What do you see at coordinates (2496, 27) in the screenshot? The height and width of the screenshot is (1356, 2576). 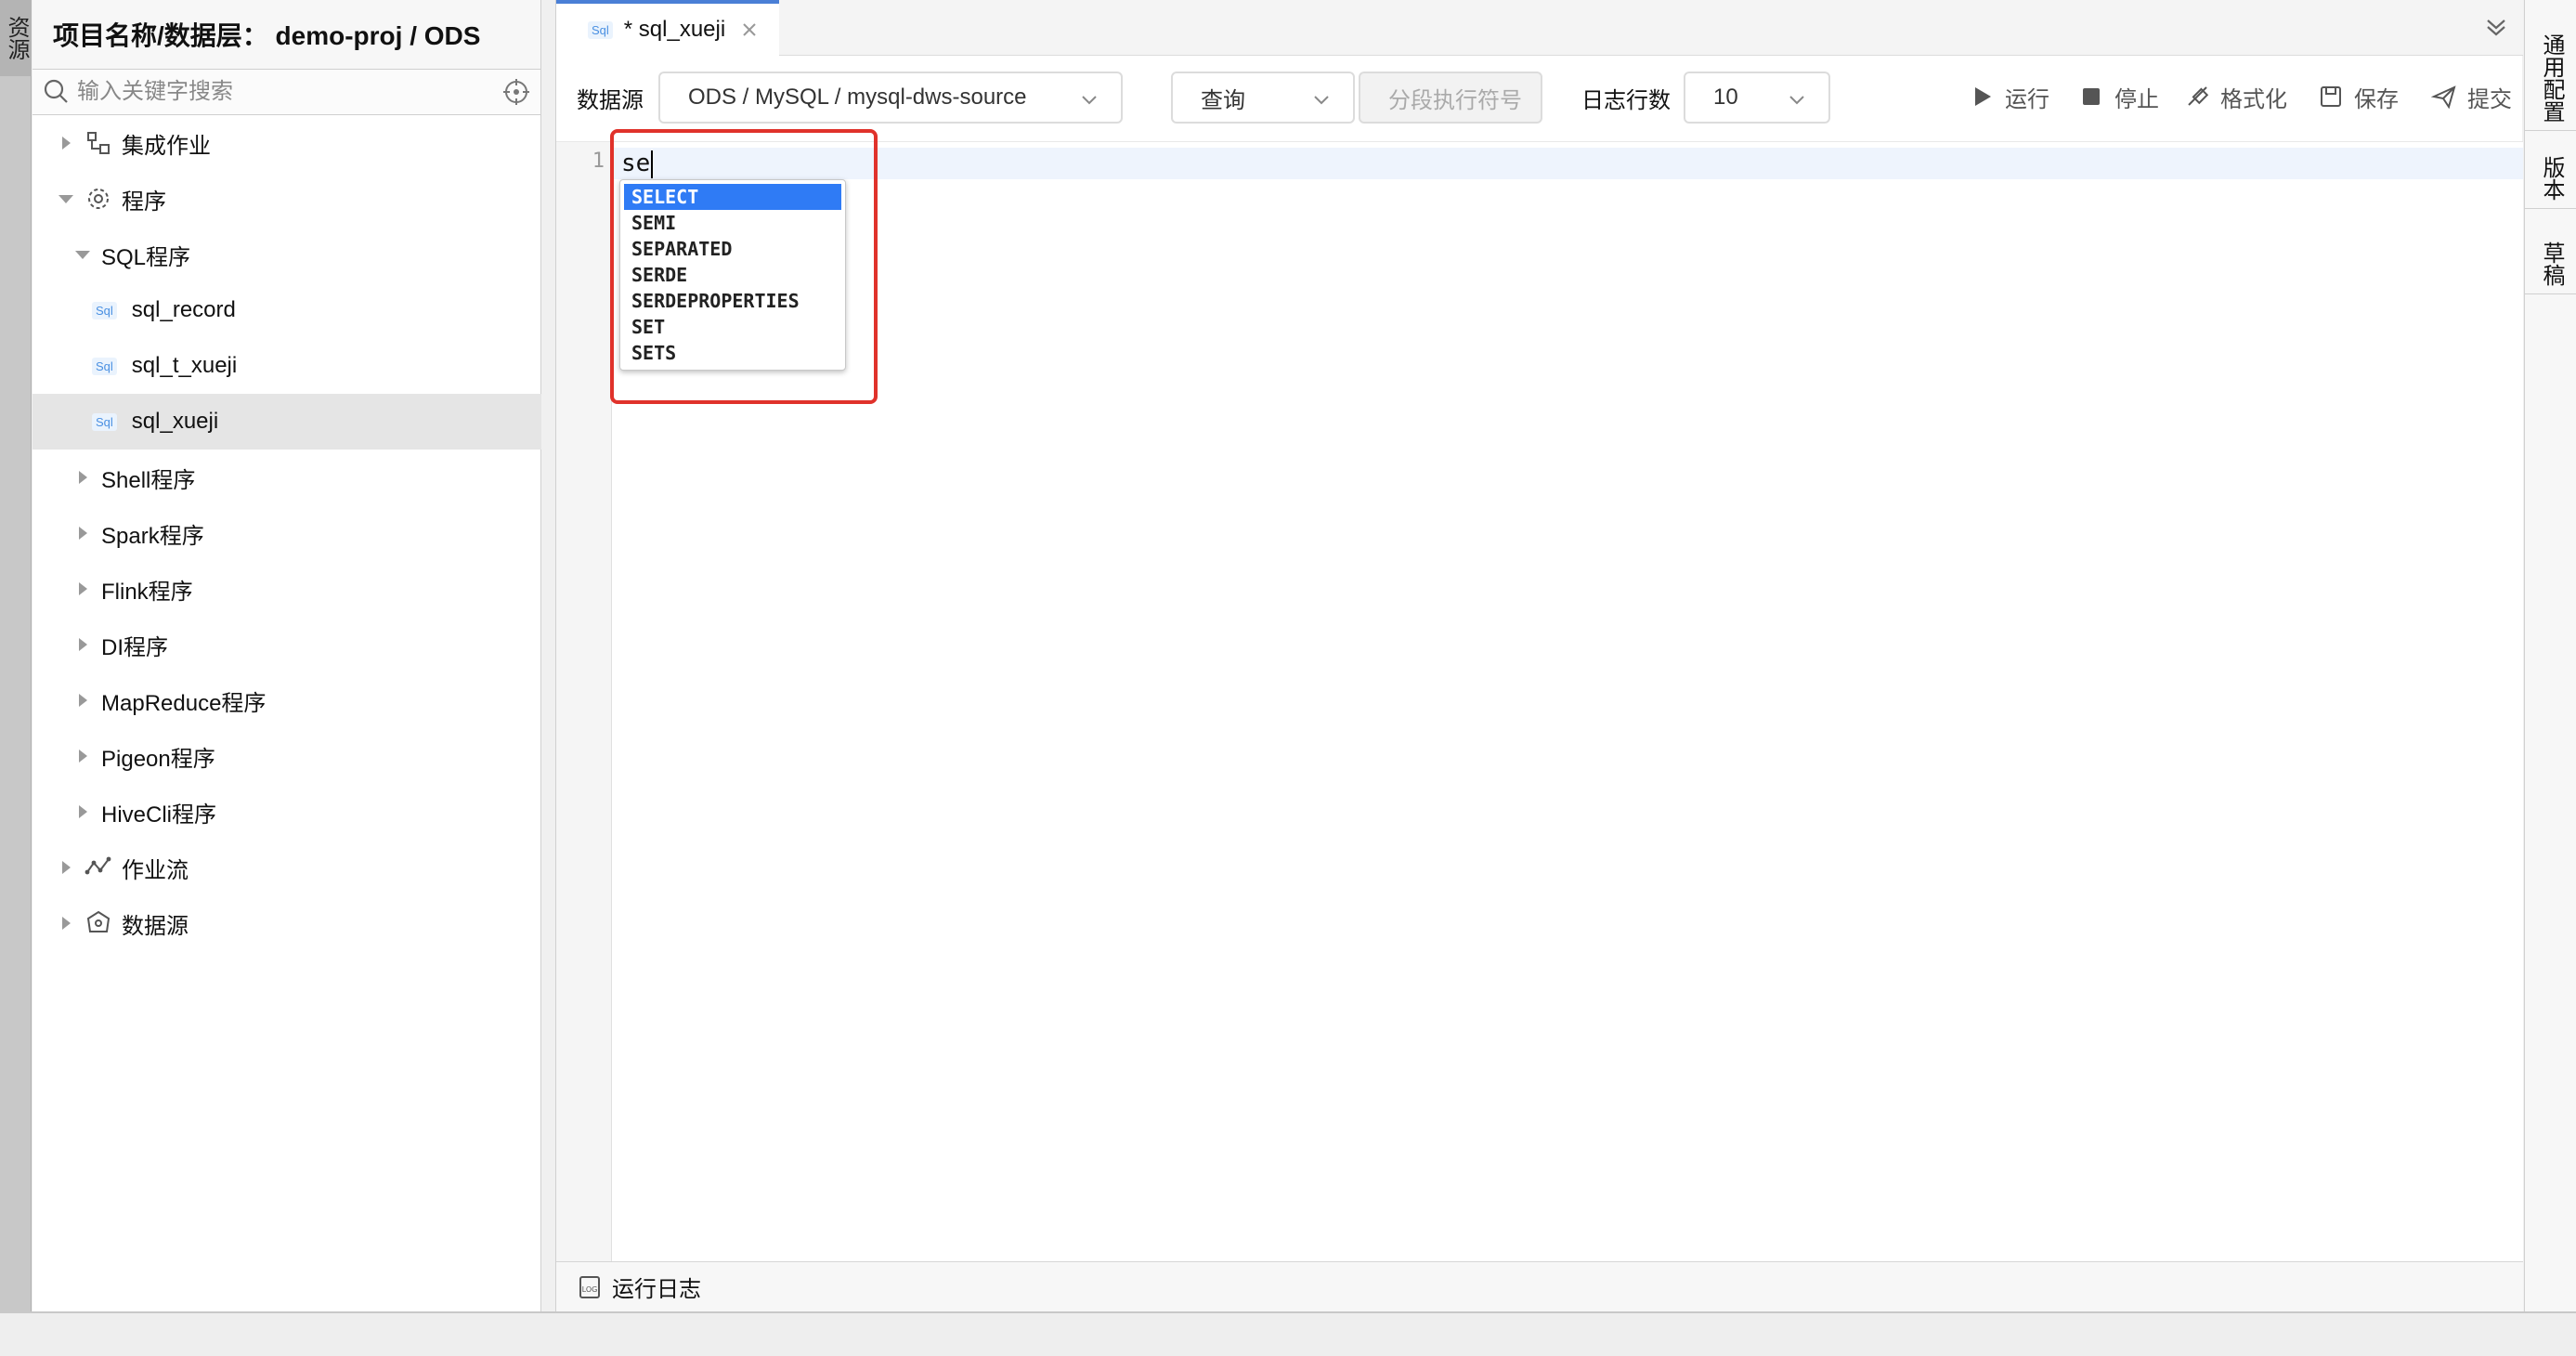 I see `double-chevron-down-icon` at bounding box center [2496, 27].